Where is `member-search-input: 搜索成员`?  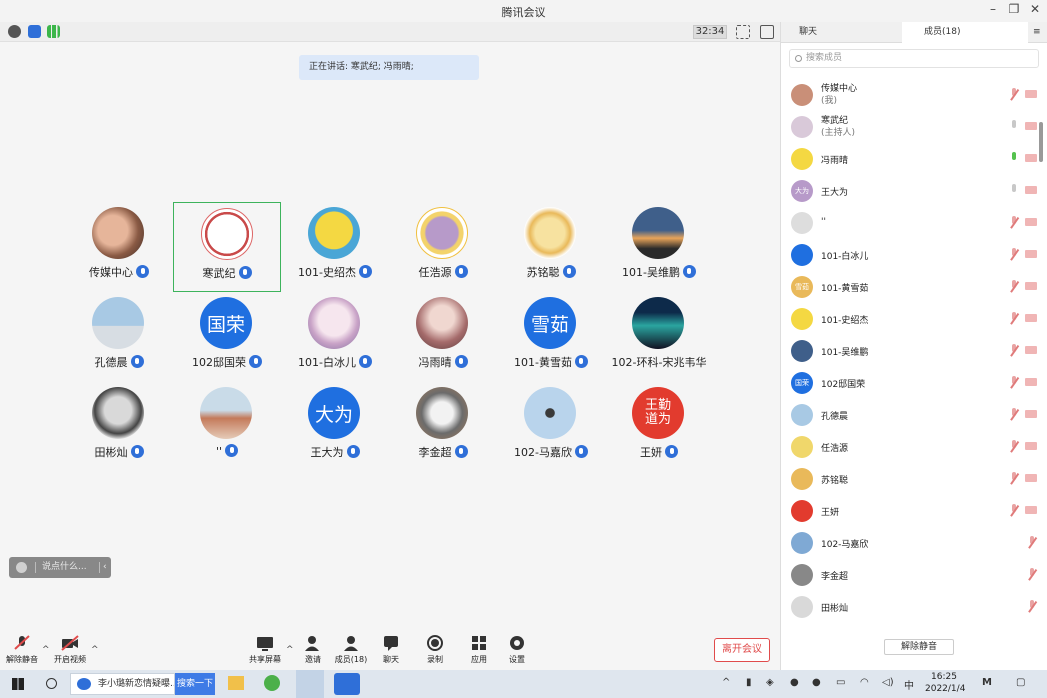
member-search-input: 搜索成员 is located at coordinates (914, 58).